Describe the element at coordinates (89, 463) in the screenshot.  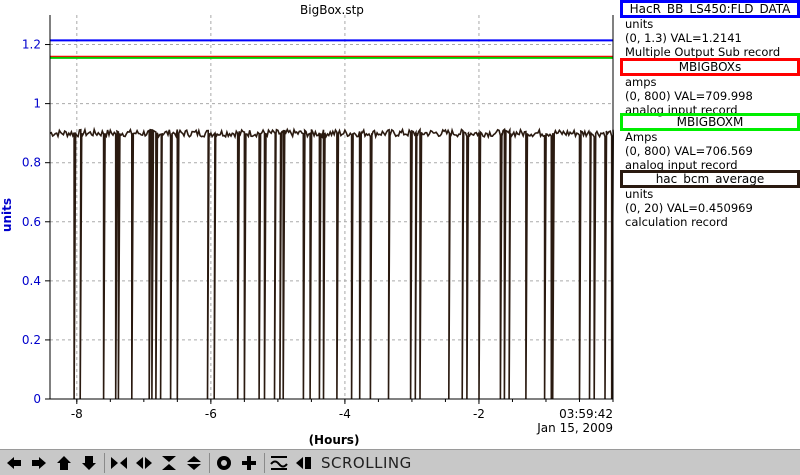
I see `down-arrow-icon` at that location.